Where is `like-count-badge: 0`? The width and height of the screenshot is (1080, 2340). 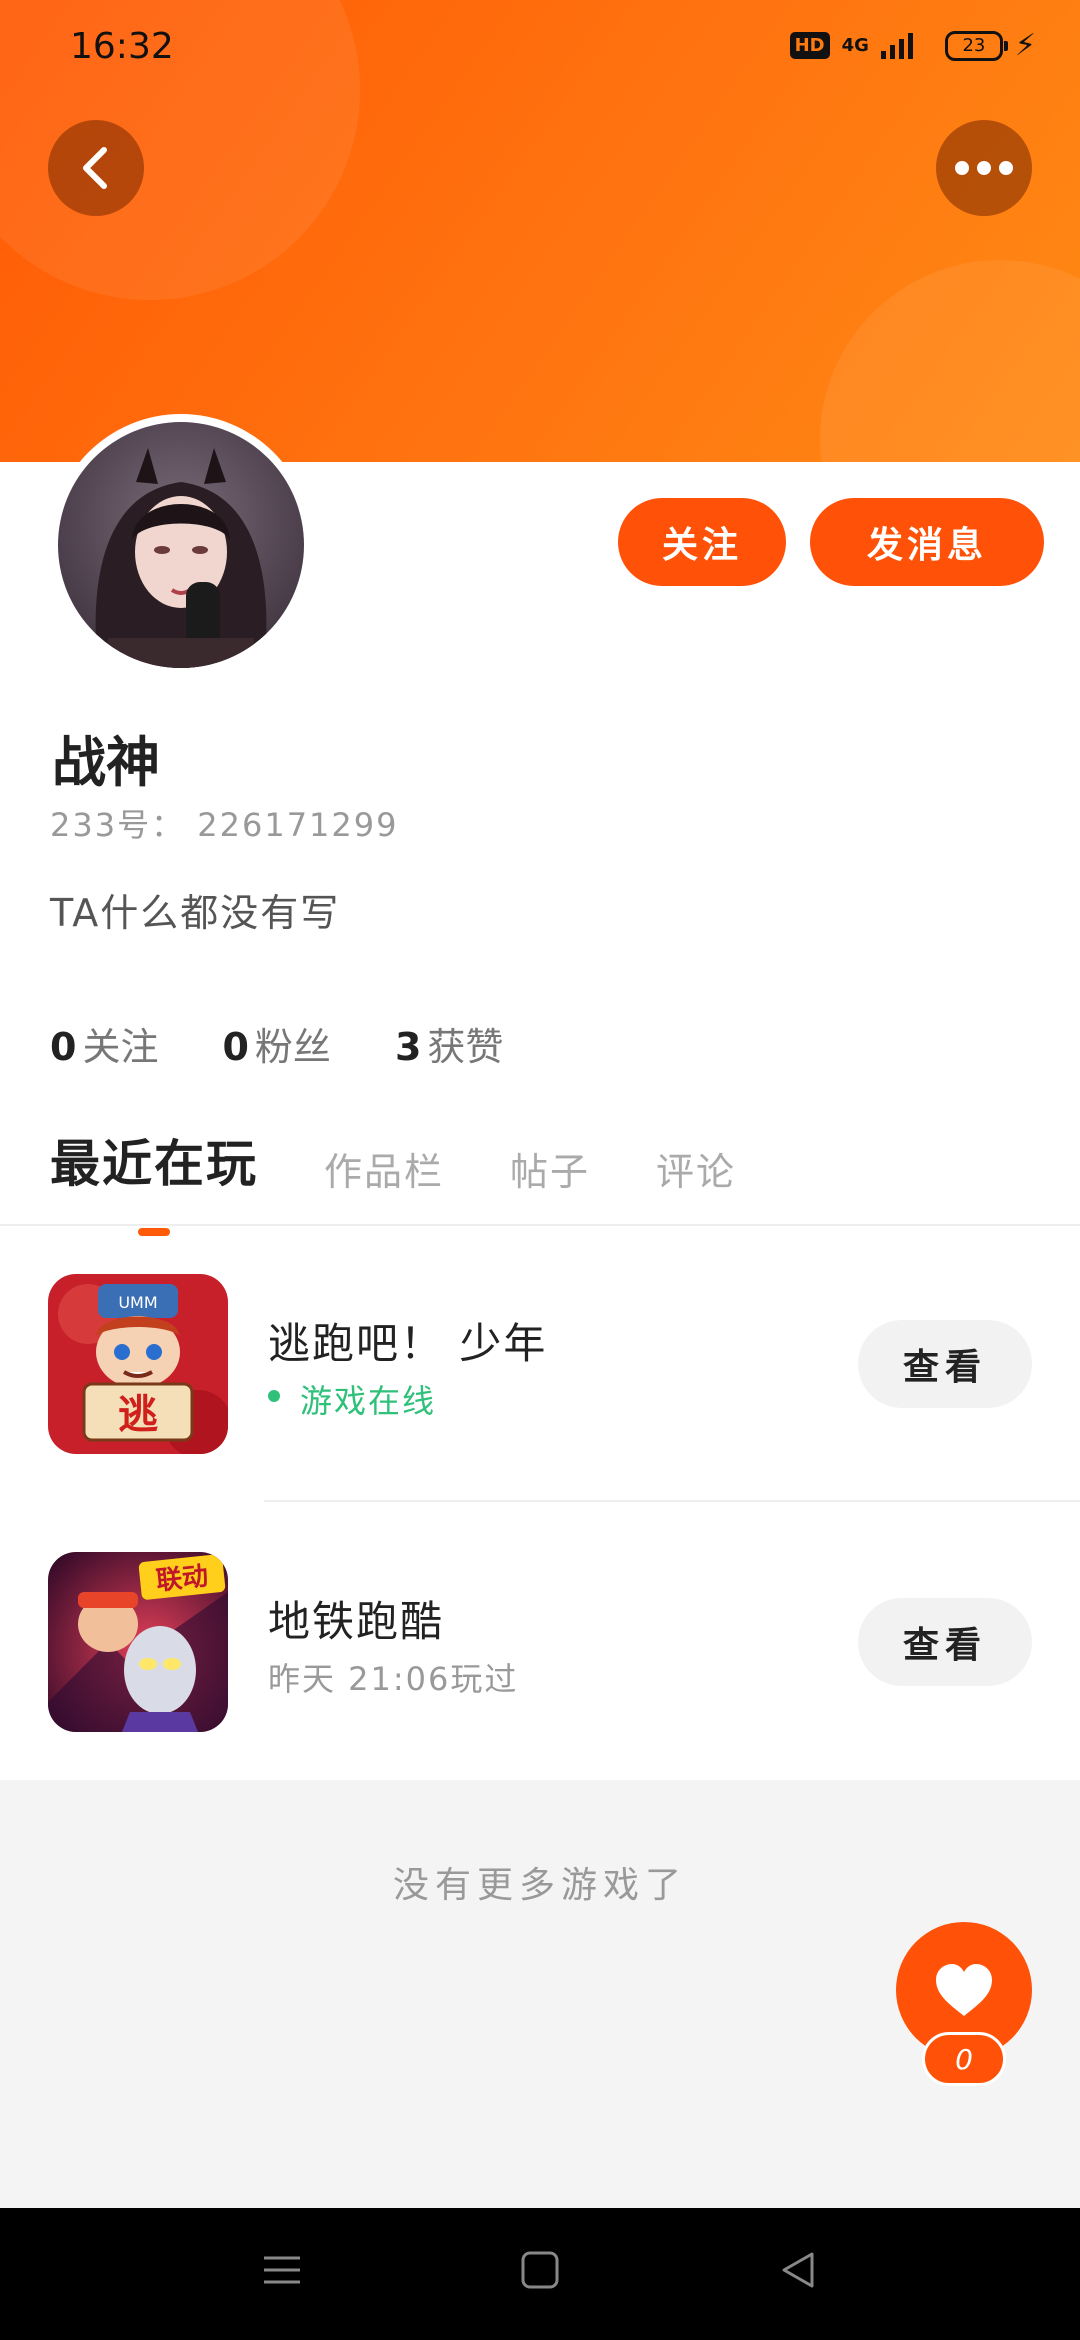
like-count-badge: 0 is located at coordinates (964, 2059).